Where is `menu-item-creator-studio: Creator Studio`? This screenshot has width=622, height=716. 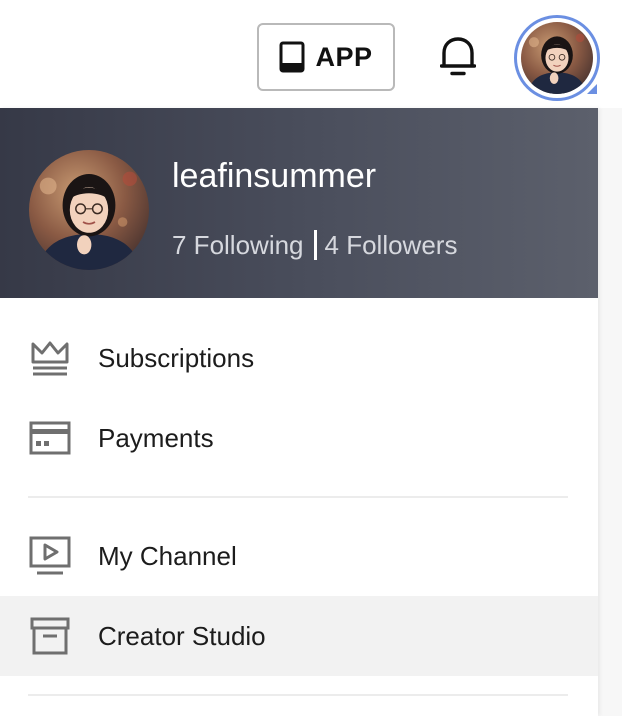 menu-item-creator-studio: Creator Studio is located at coordinates (299, 636).